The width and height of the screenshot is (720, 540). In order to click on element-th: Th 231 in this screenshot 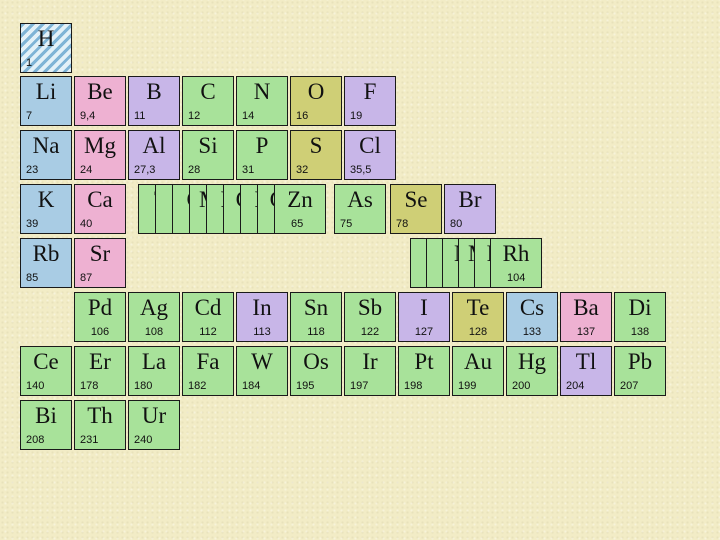, I will do `click(100, 425)`.